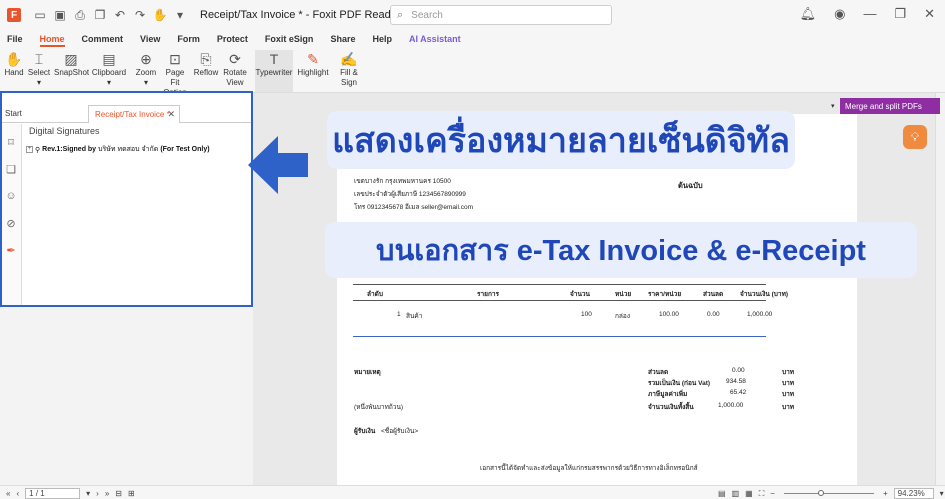 The width and height of the screenshot is (945, 499). I want to click on zoom-level-field: 94.23%, so click(913, 493).